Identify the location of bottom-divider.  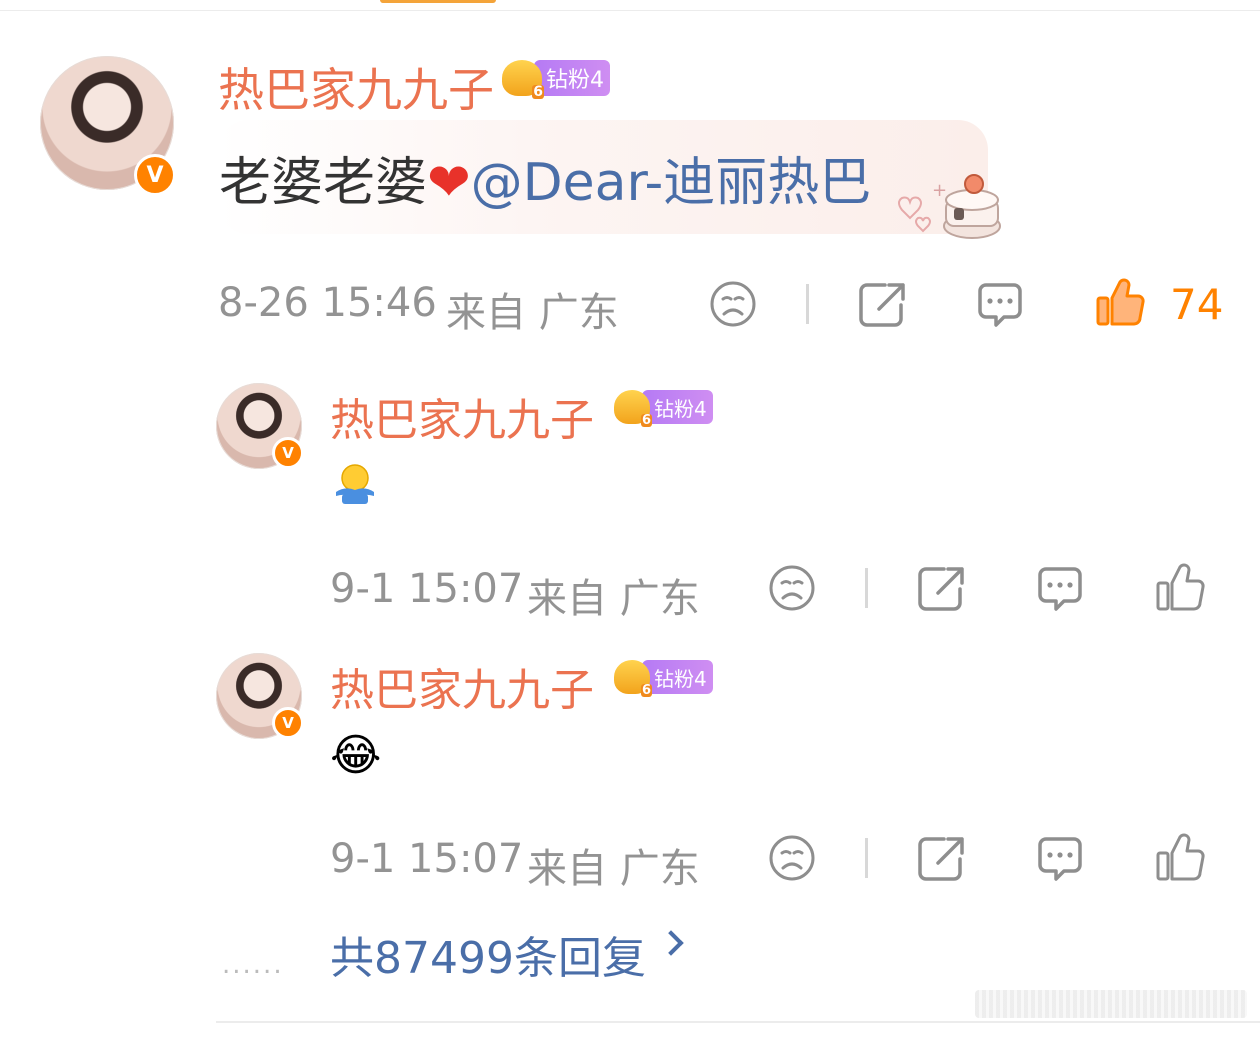
(738, 1022).